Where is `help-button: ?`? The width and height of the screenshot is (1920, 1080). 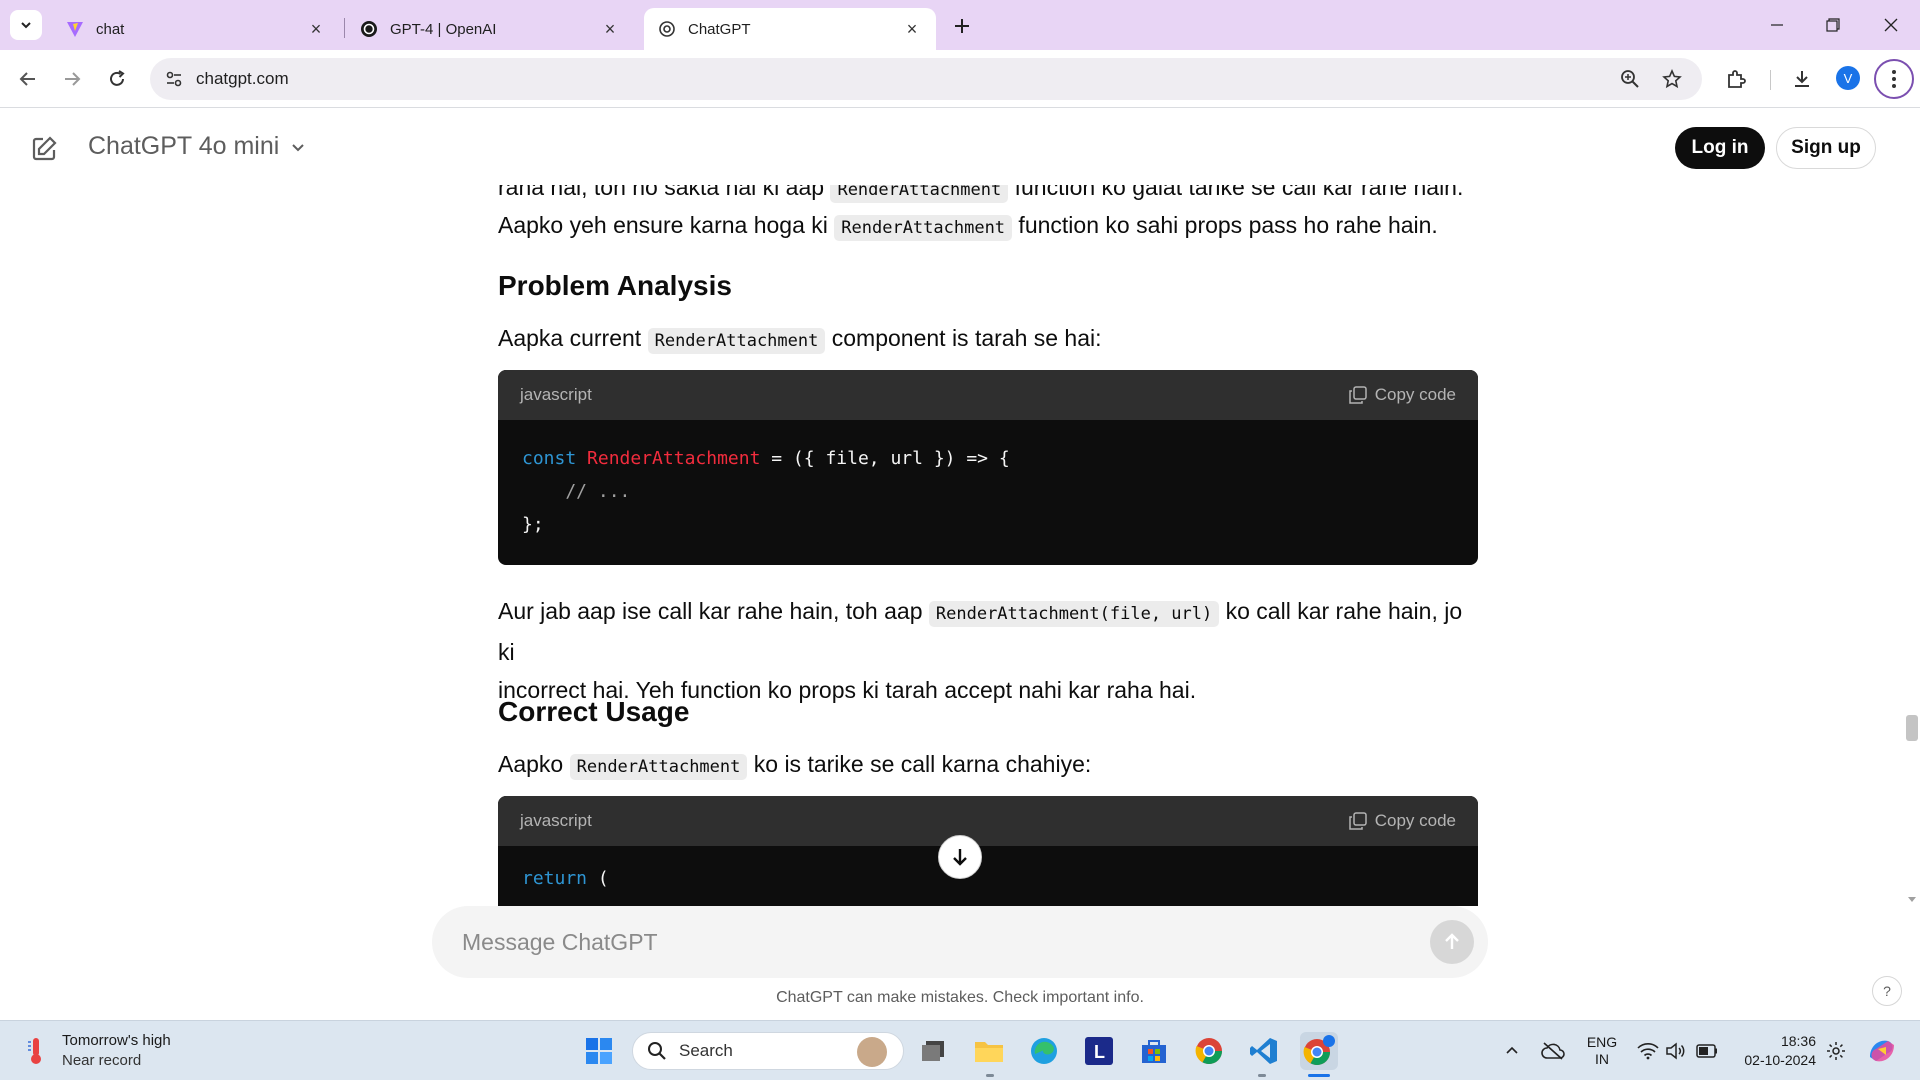
help-button: ? is located at coordinates (1887, 991).